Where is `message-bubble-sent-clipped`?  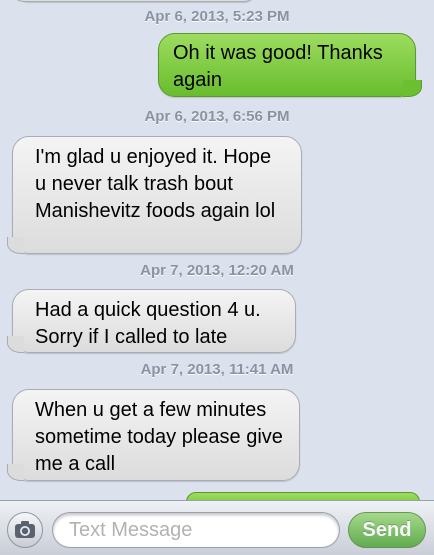
message-bubble-sent-clipped is located at coordinates (303, 496).